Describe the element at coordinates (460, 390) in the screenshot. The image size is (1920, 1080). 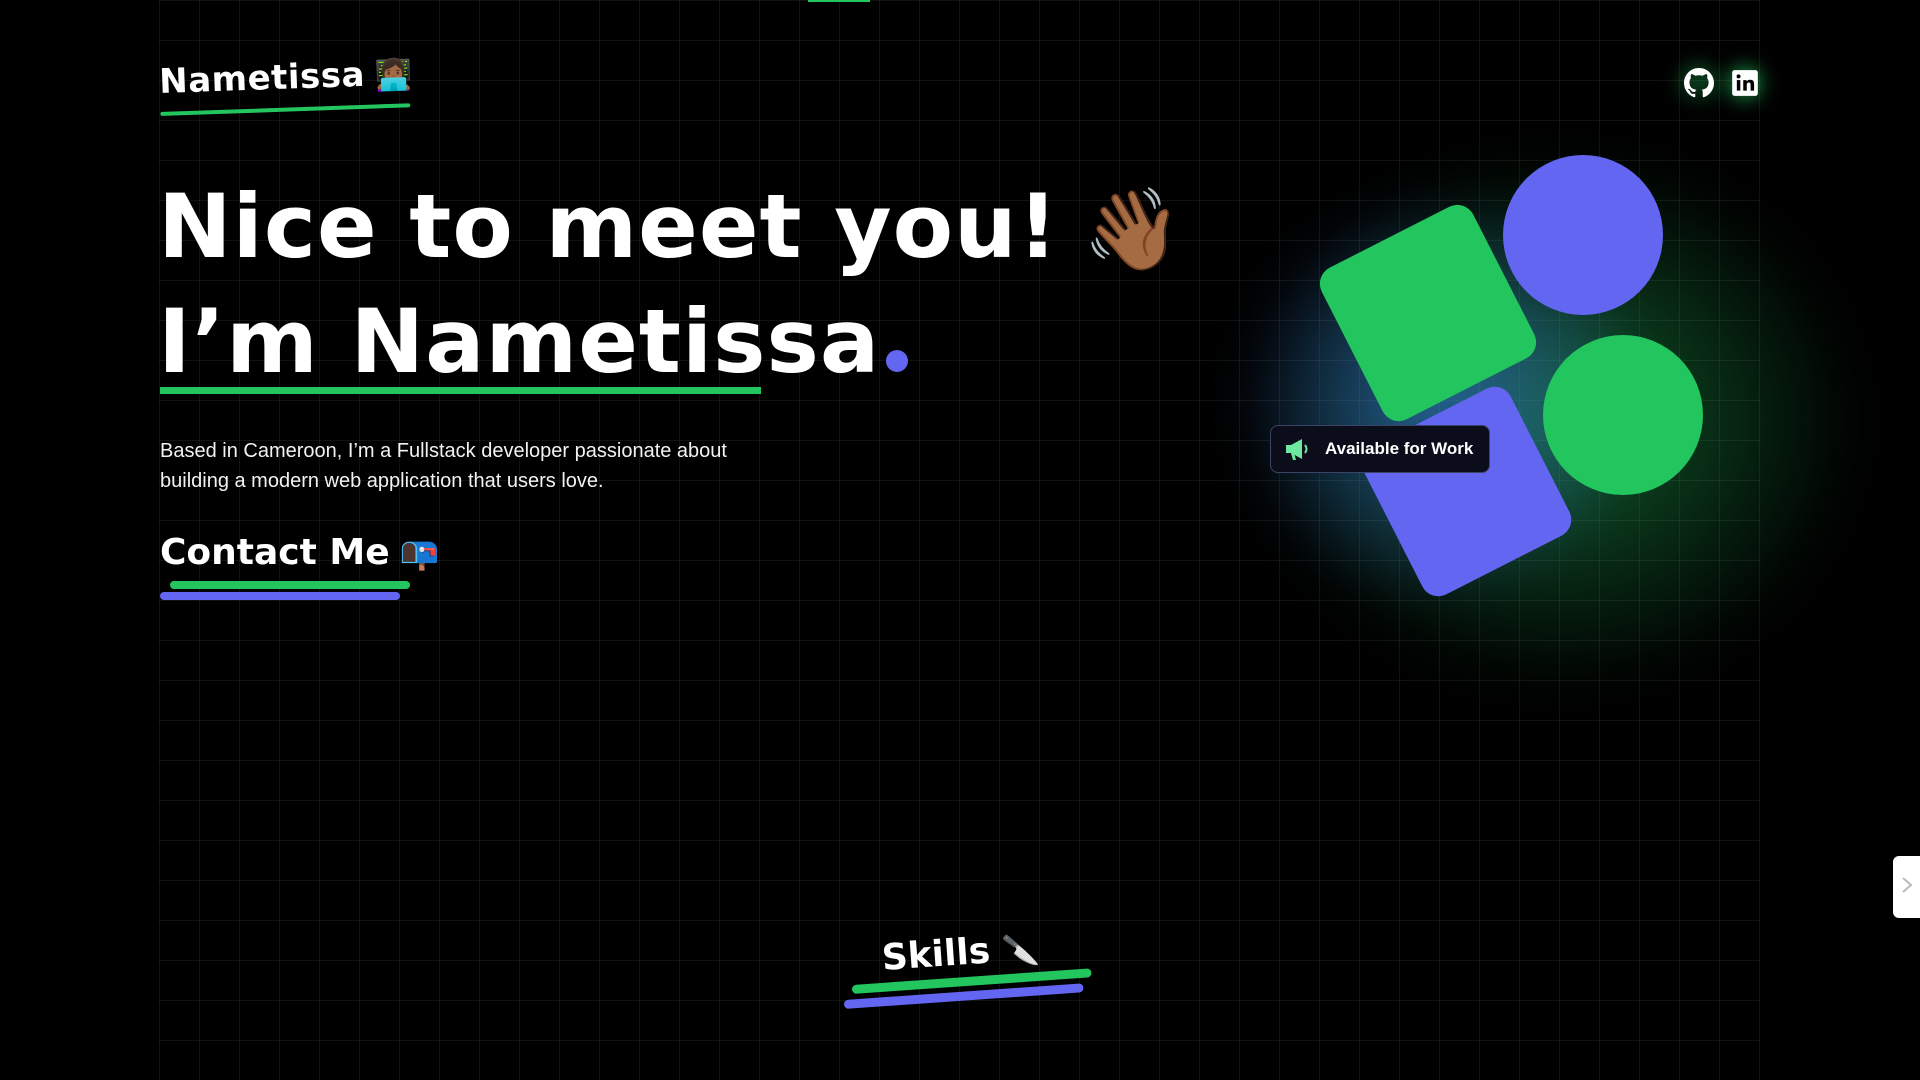
I see `name-underline` at that location.